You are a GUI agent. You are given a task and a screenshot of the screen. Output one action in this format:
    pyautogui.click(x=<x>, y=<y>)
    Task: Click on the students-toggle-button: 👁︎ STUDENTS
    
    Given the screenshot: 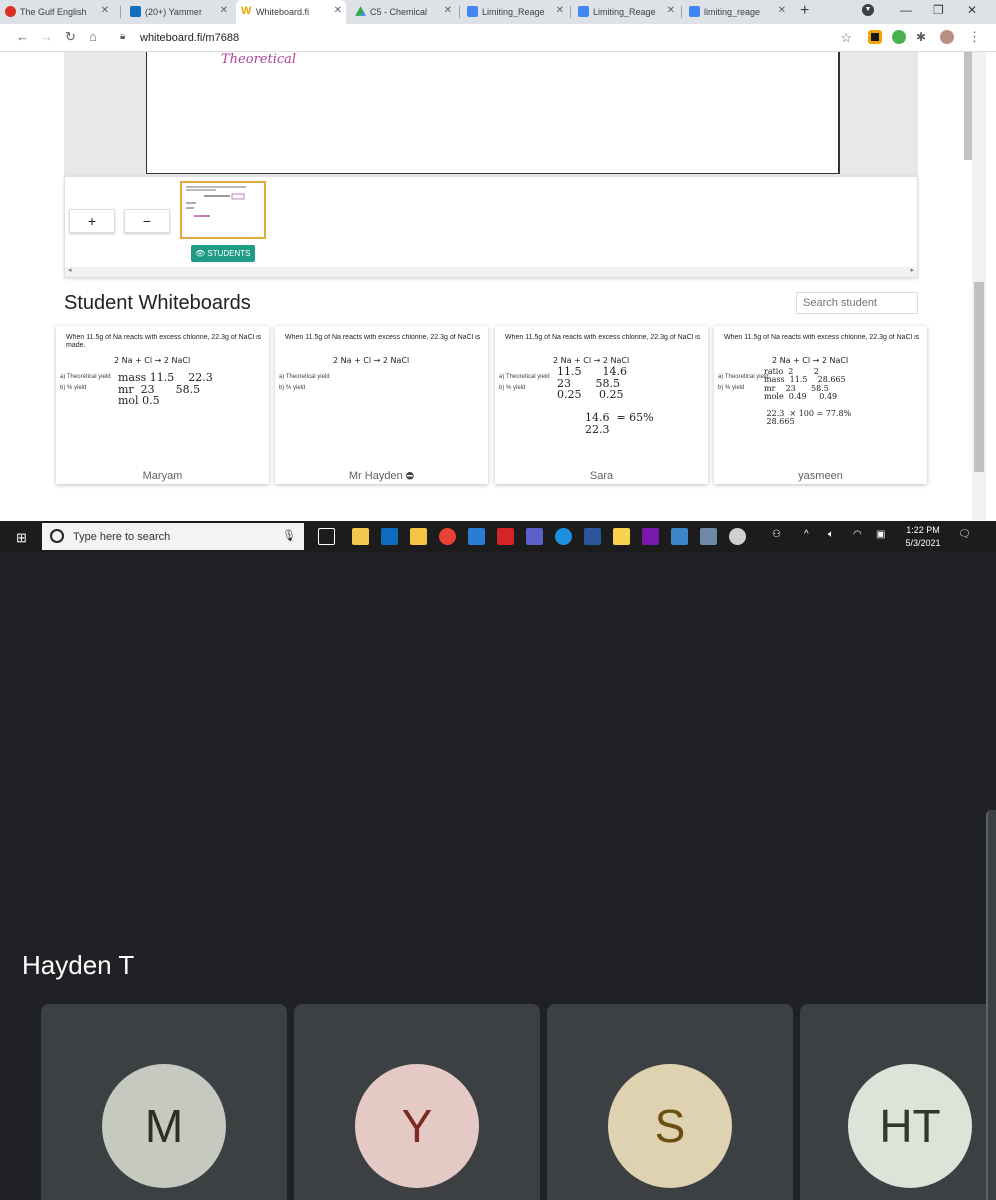 What is the action you would take?
    pyautogui.click(x=223, y=253)
    